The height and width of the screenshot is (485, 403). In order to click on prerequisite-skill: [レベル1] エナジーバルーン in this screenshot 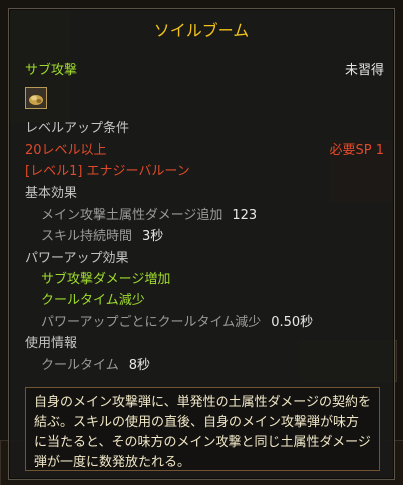, I will do `click(107, 171)`.